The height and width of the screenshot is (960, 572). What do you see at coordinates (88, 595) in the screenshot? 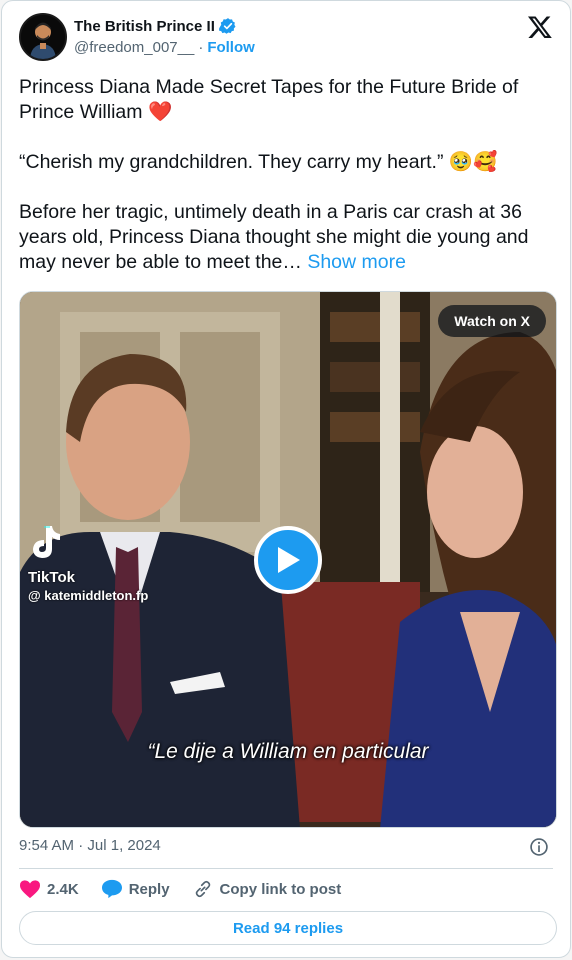
I see `tiktok-handle: @ katemiddleton.fp` at bounding box center [88, 595].